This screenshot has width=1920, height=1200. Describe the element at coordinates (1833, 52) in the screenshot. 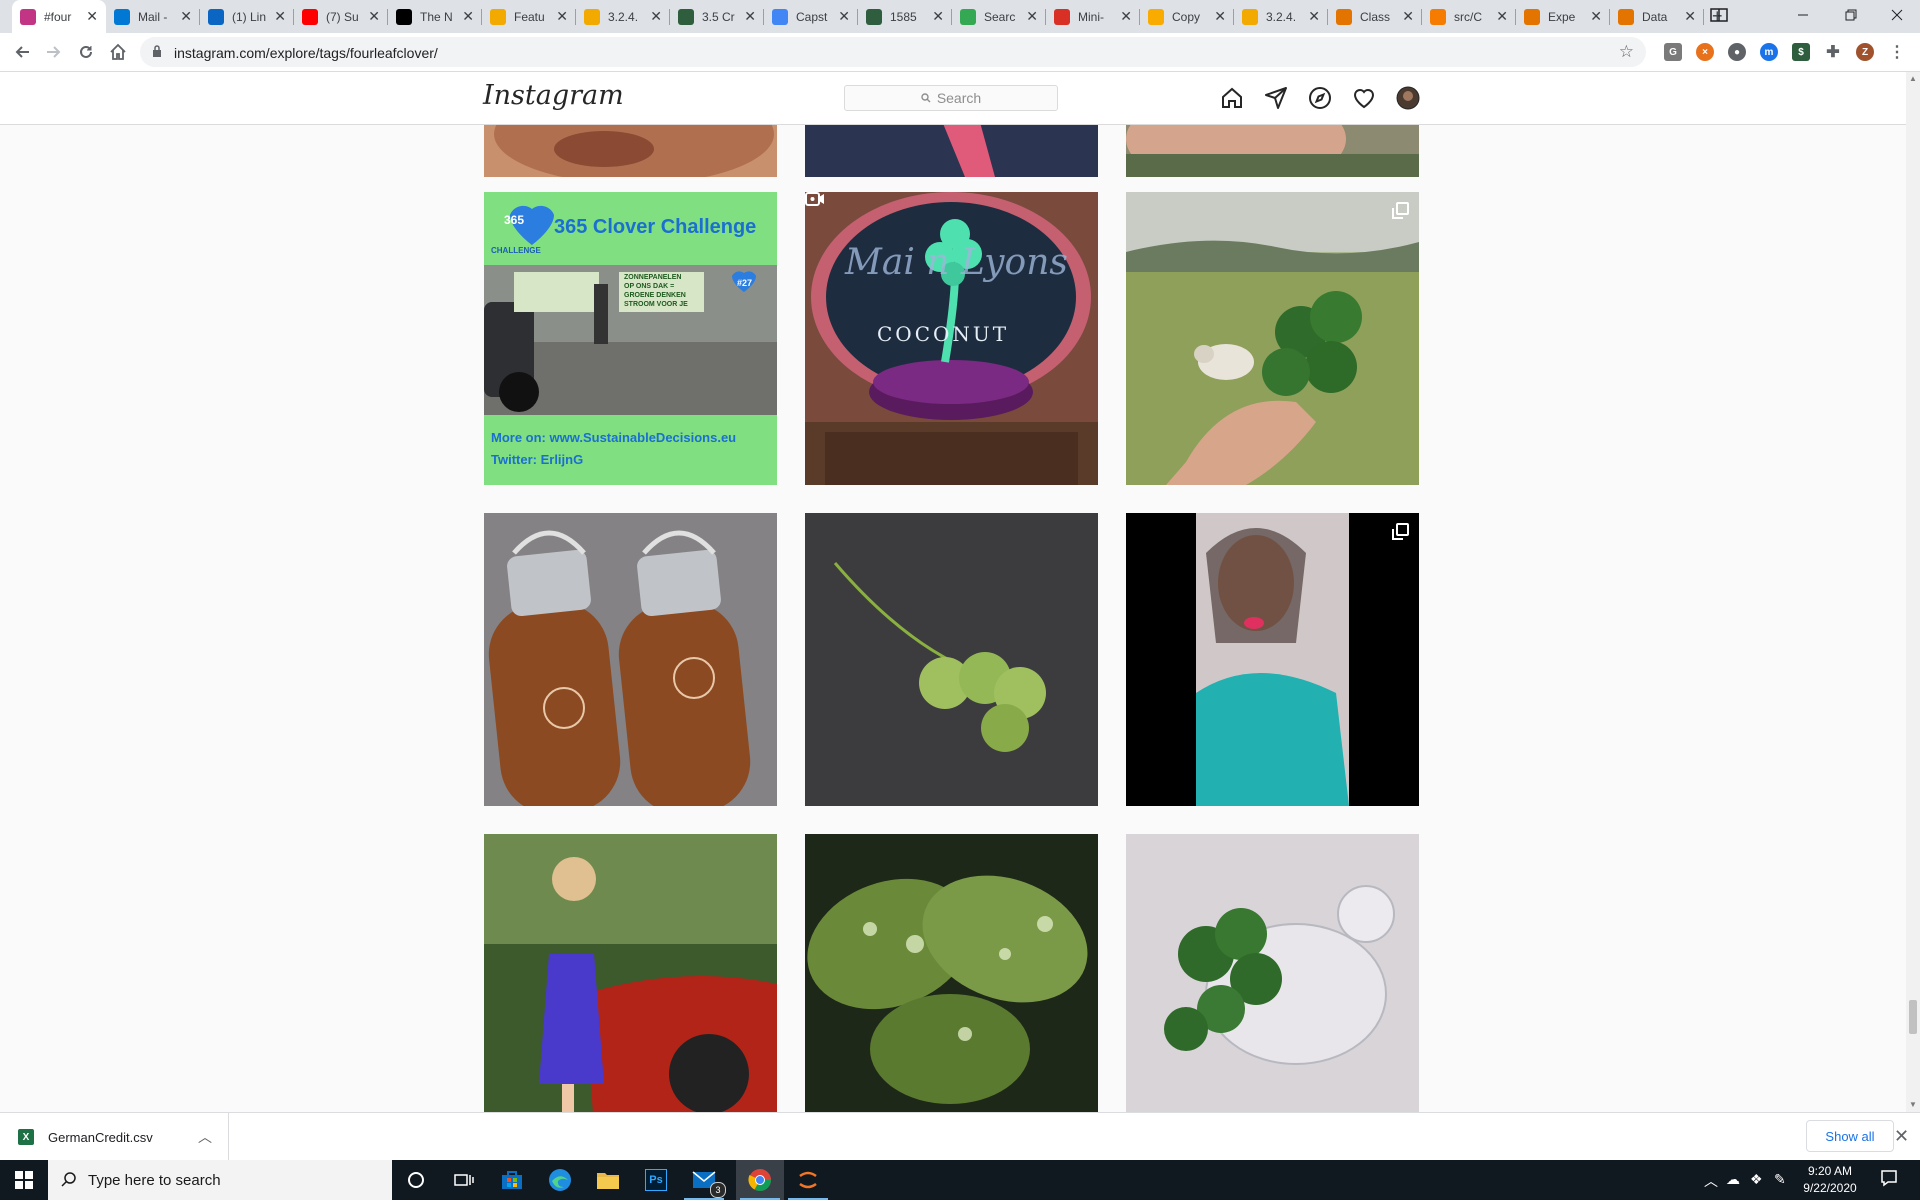

I see `extensions-puzzle-icon: ✚` at that location.